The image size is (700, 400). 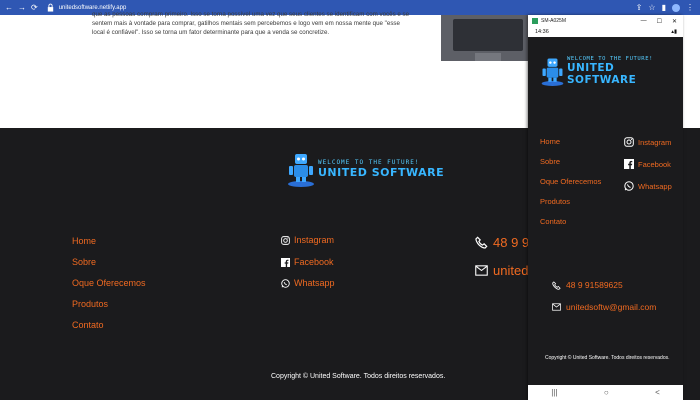 I want to click on footer-facebook-link: Facebook, so click(x=307, y=262).